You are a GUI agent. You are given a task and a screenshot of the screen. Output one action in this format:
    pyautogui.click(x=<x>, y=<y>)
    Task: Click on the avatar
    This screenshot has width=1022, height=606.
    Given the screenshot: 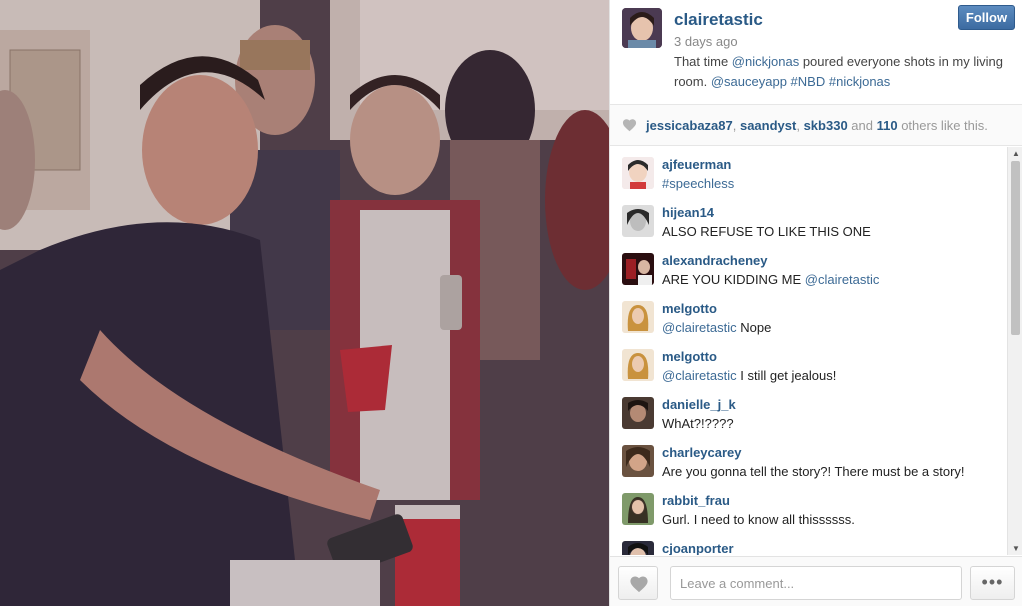 What is the action you would take?
    pyautogui.click(x=642, y=28)
    